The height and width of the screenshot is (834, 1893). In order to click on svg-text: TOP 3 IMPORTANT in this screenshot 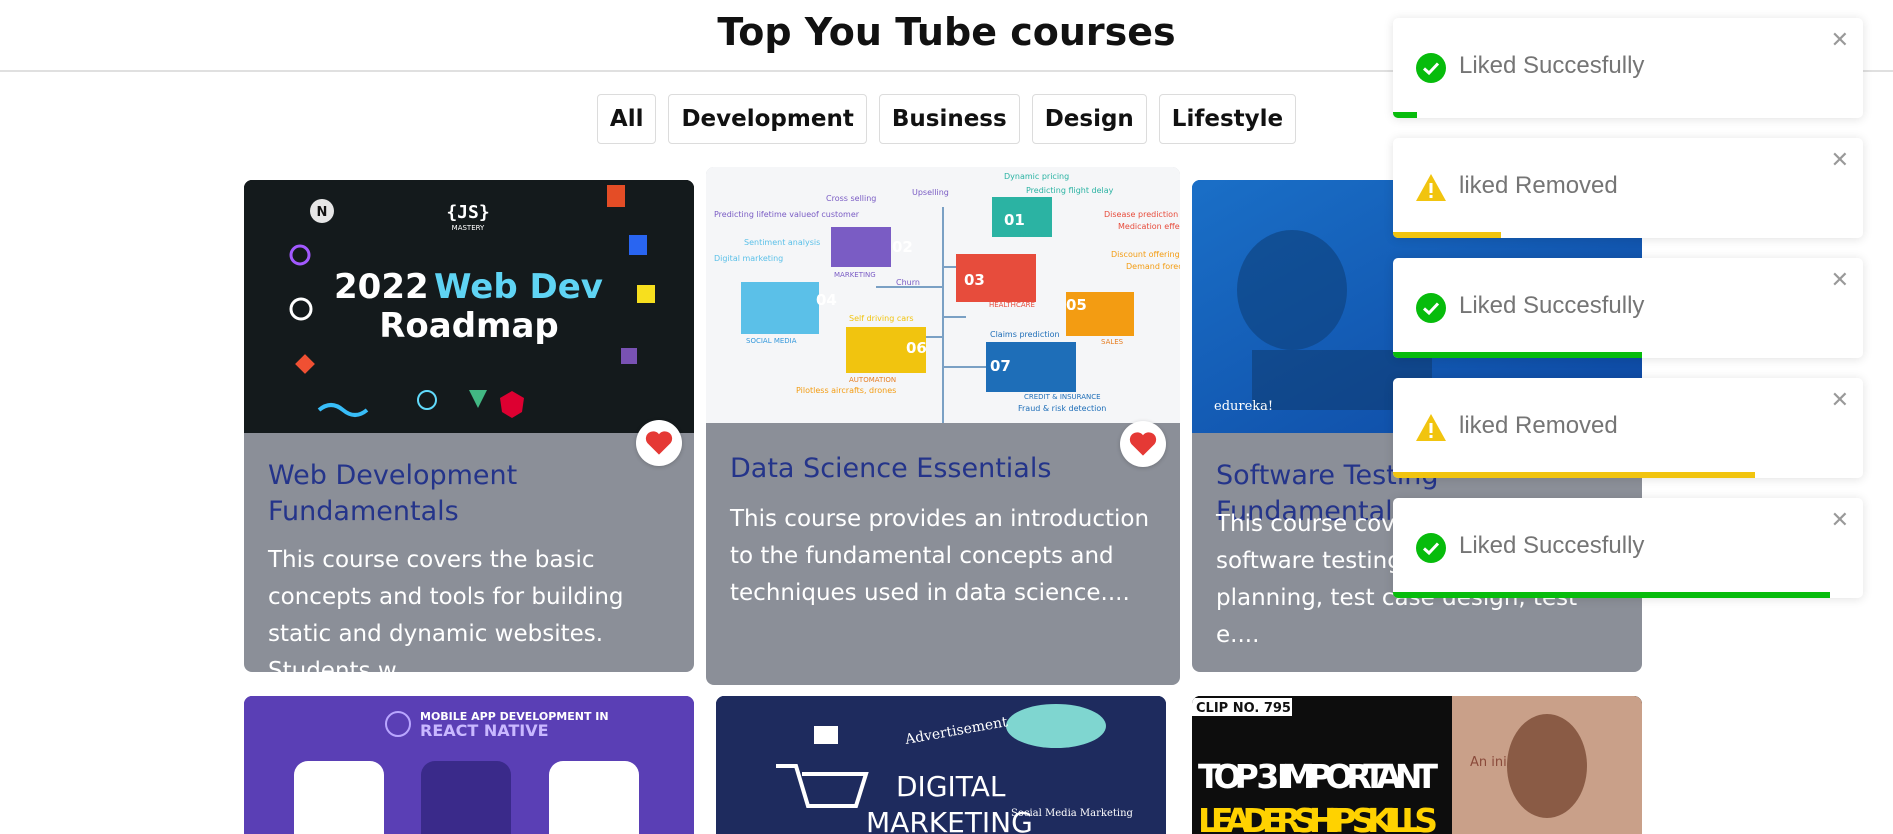, I will do `click(1318, 776)`.